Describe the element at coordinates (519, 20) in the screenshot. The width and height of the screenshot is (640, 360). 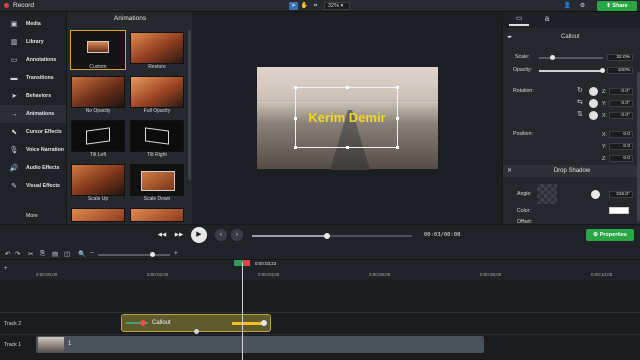
I see `visual-properties-tab-icon: ▭` at that location.